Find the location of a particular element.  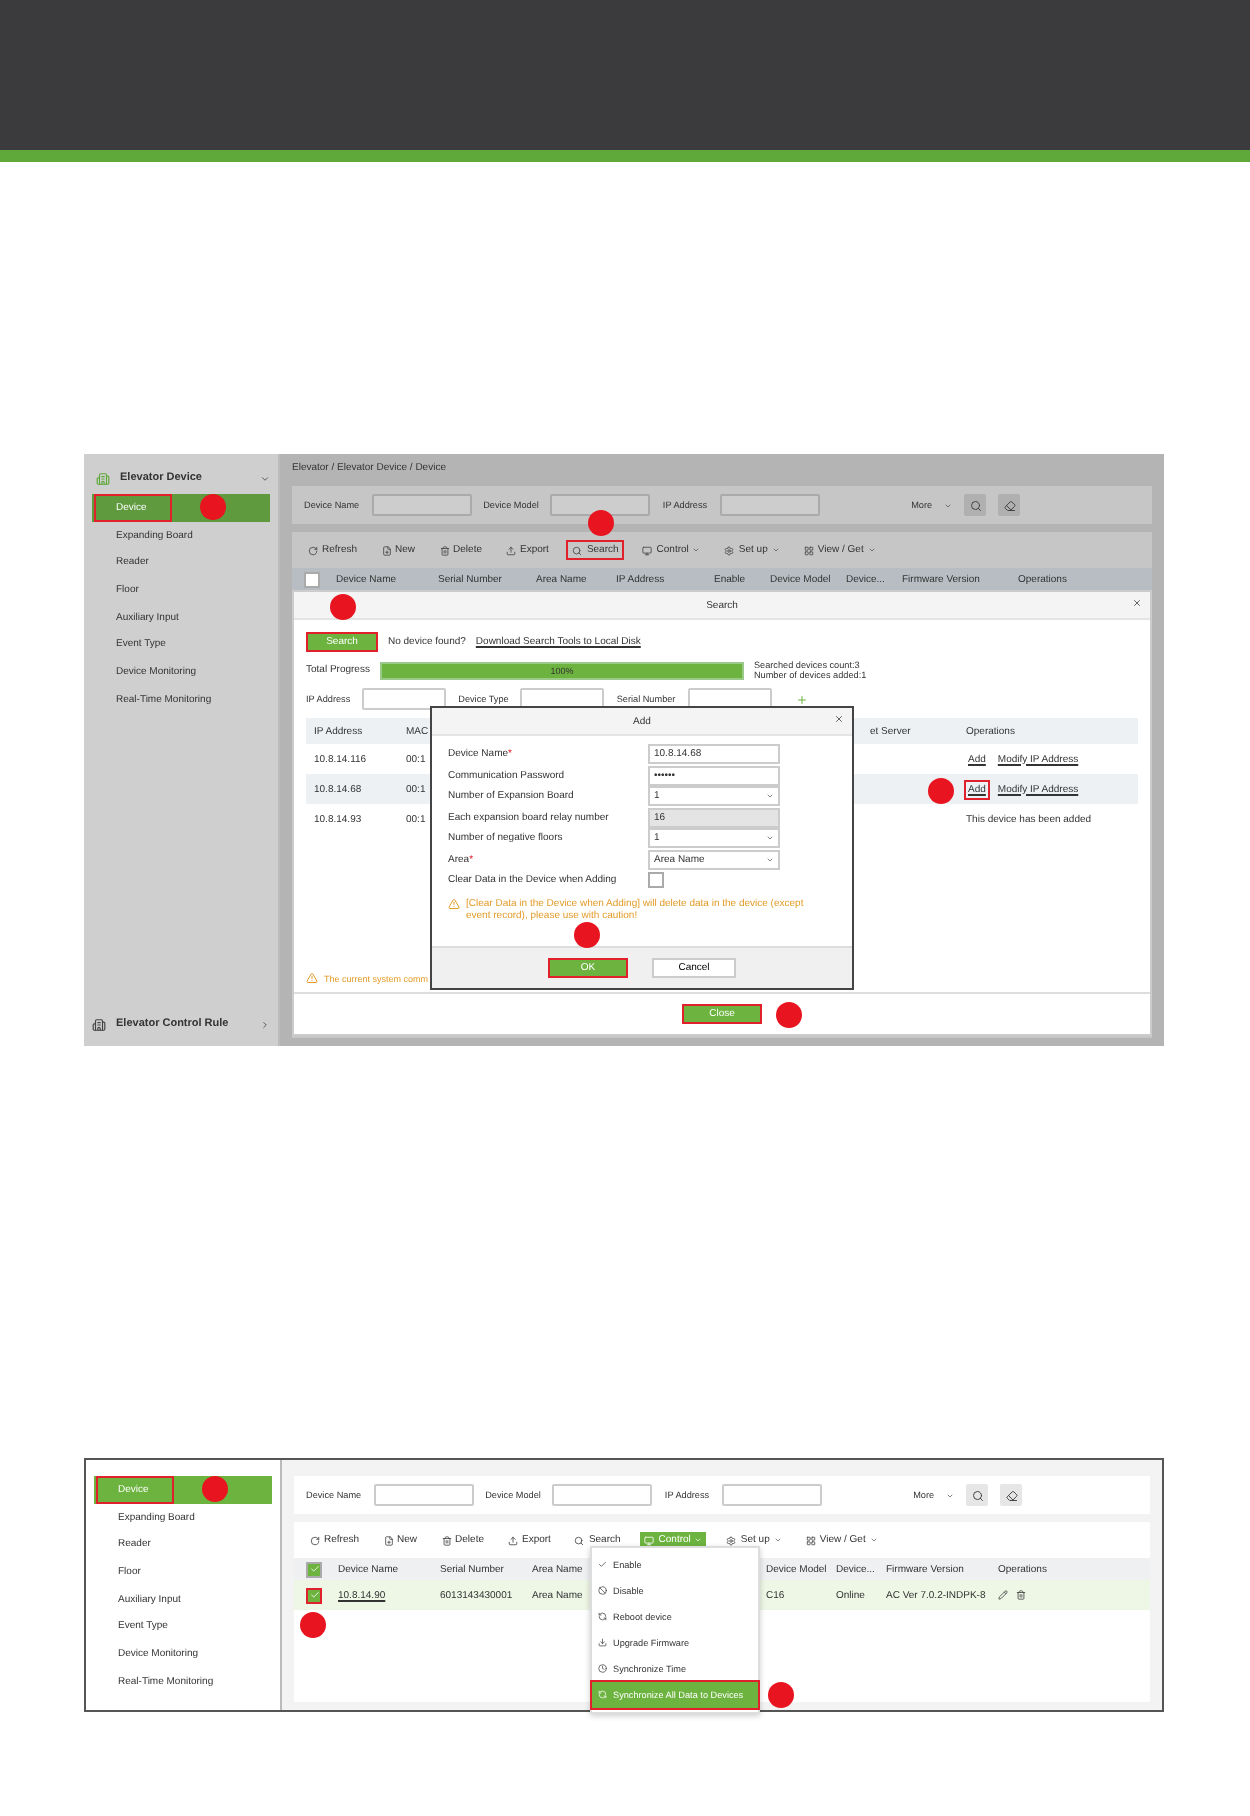

reboot-icon is located at coordinates (602, 1617).